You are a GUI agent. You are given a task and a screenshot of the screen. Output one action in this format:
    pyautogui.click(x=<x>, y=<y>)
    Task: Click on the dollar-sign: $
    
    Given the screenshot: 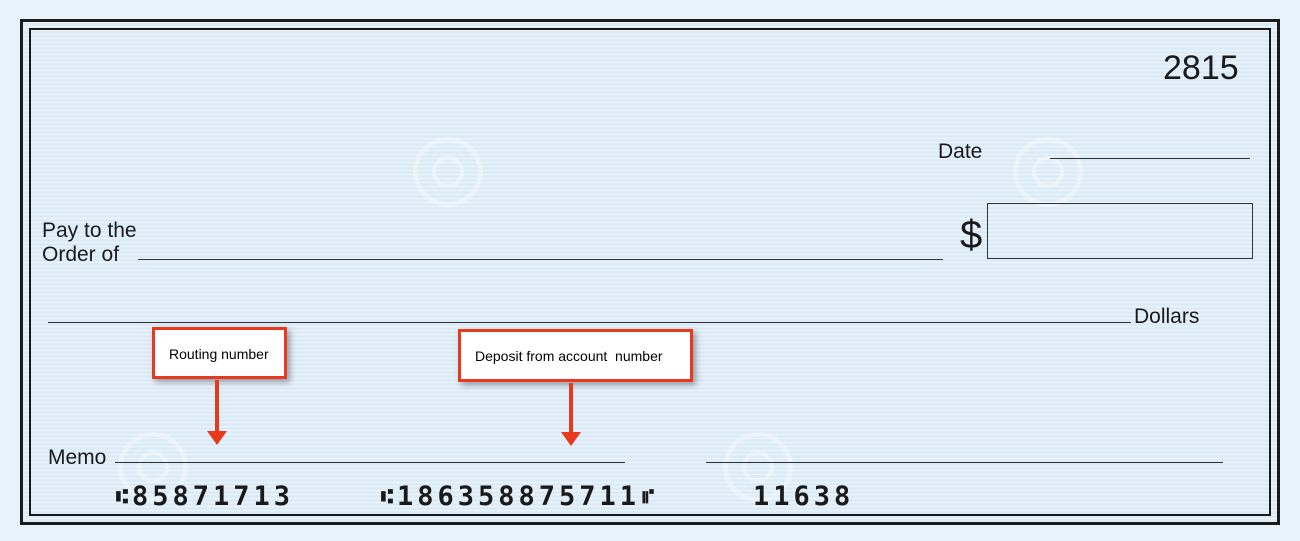 What is the action you would take?
    pyautogui.click(x=971, y=235)
    